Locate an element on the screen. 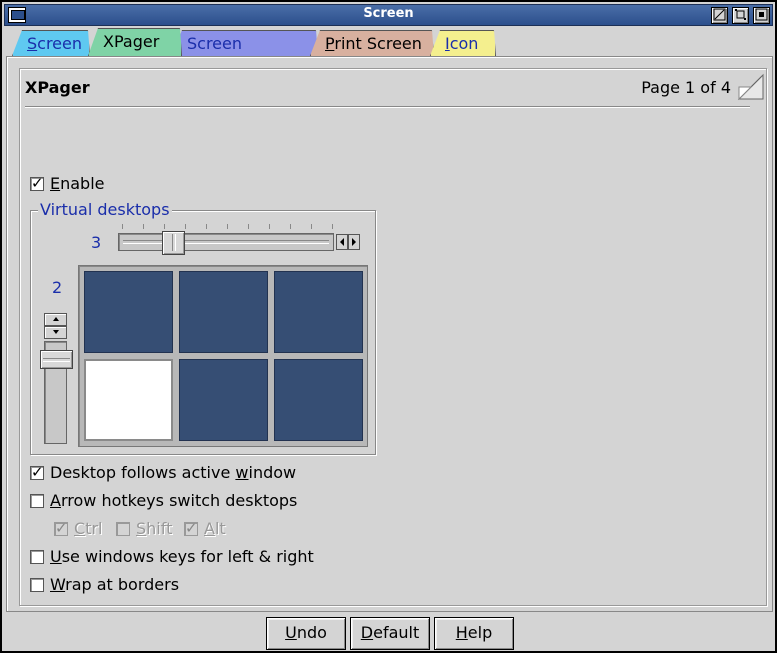  columns-slider-groove is located at coordinates (226, 242).